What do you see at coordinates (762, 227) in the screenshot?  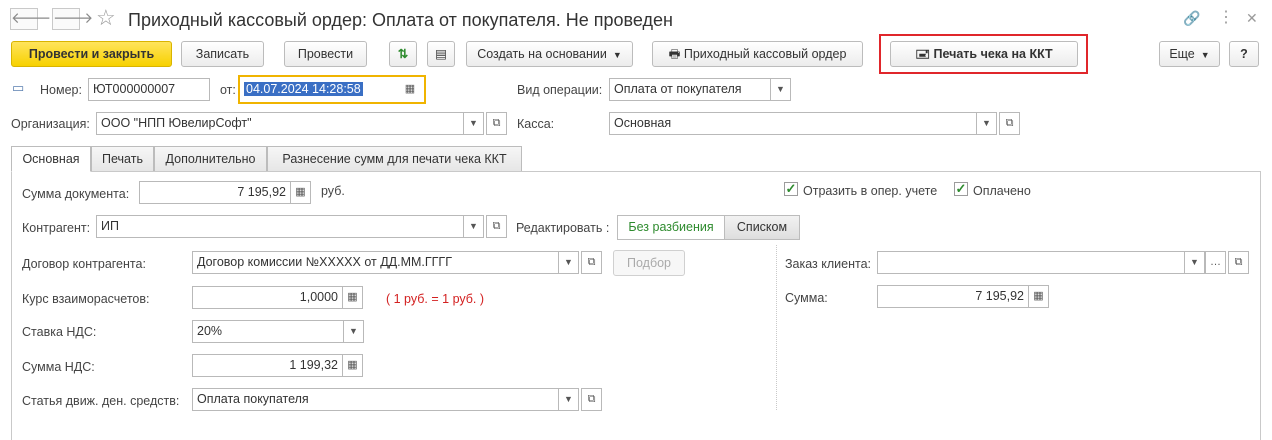 I see `edit-list-button: Списком` at bounding box center [762, 227].